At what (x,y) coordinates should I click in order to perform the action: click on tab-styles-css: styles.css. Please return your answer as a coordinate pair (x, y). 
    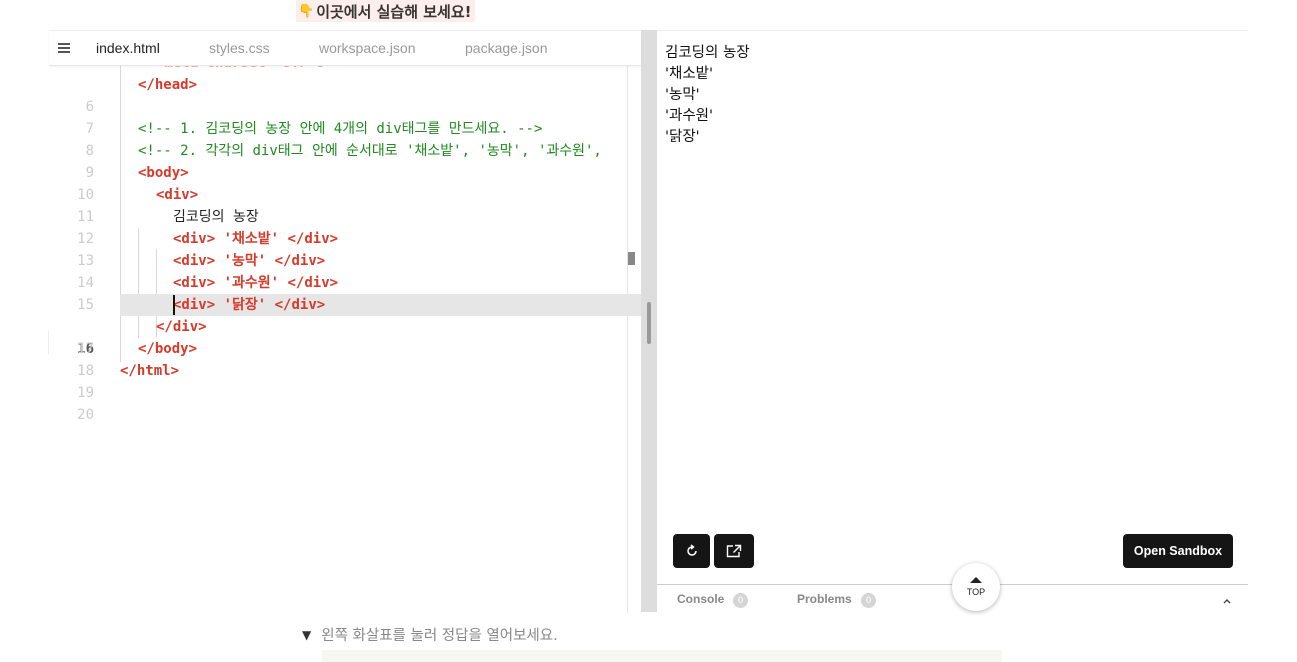
    Looking at the image, I should click on (239, 48).